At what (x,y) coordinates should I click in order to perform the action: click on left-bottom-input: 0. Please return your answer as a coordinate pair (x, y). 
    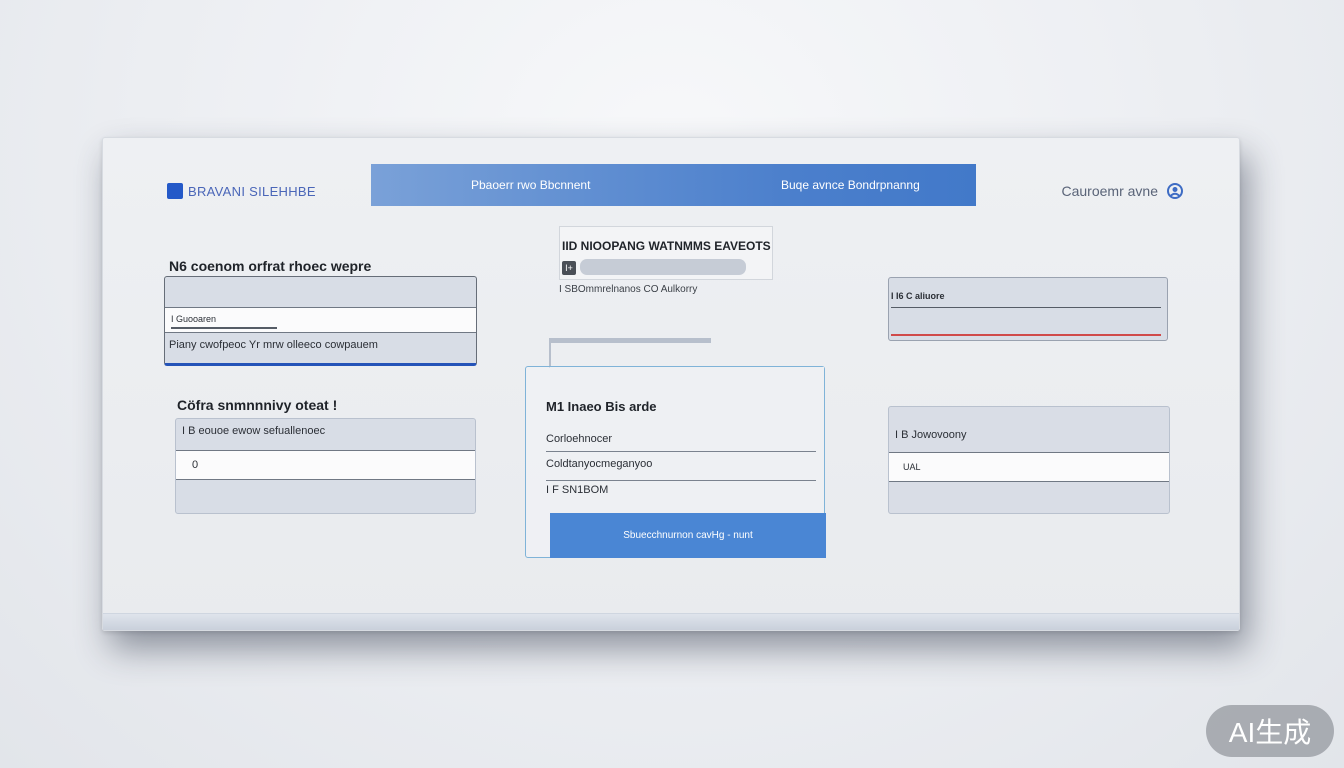
    Looking at the image, I should click on (325, 465).